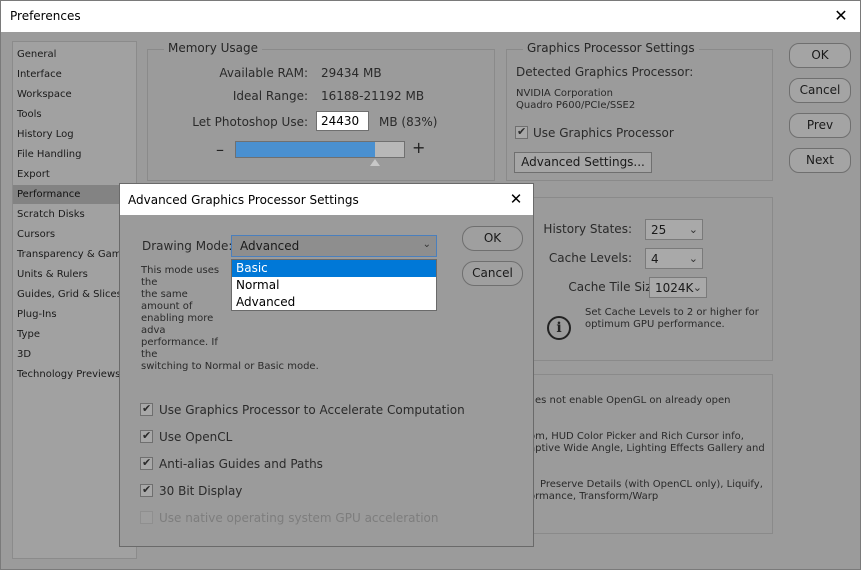 The width and height of the screenshot is (861, 570). What do you see at coordinates (146, 517) in the screenshot?
I see `native-gpu-acceleration-checkbox` at bounding box center [146, 517].